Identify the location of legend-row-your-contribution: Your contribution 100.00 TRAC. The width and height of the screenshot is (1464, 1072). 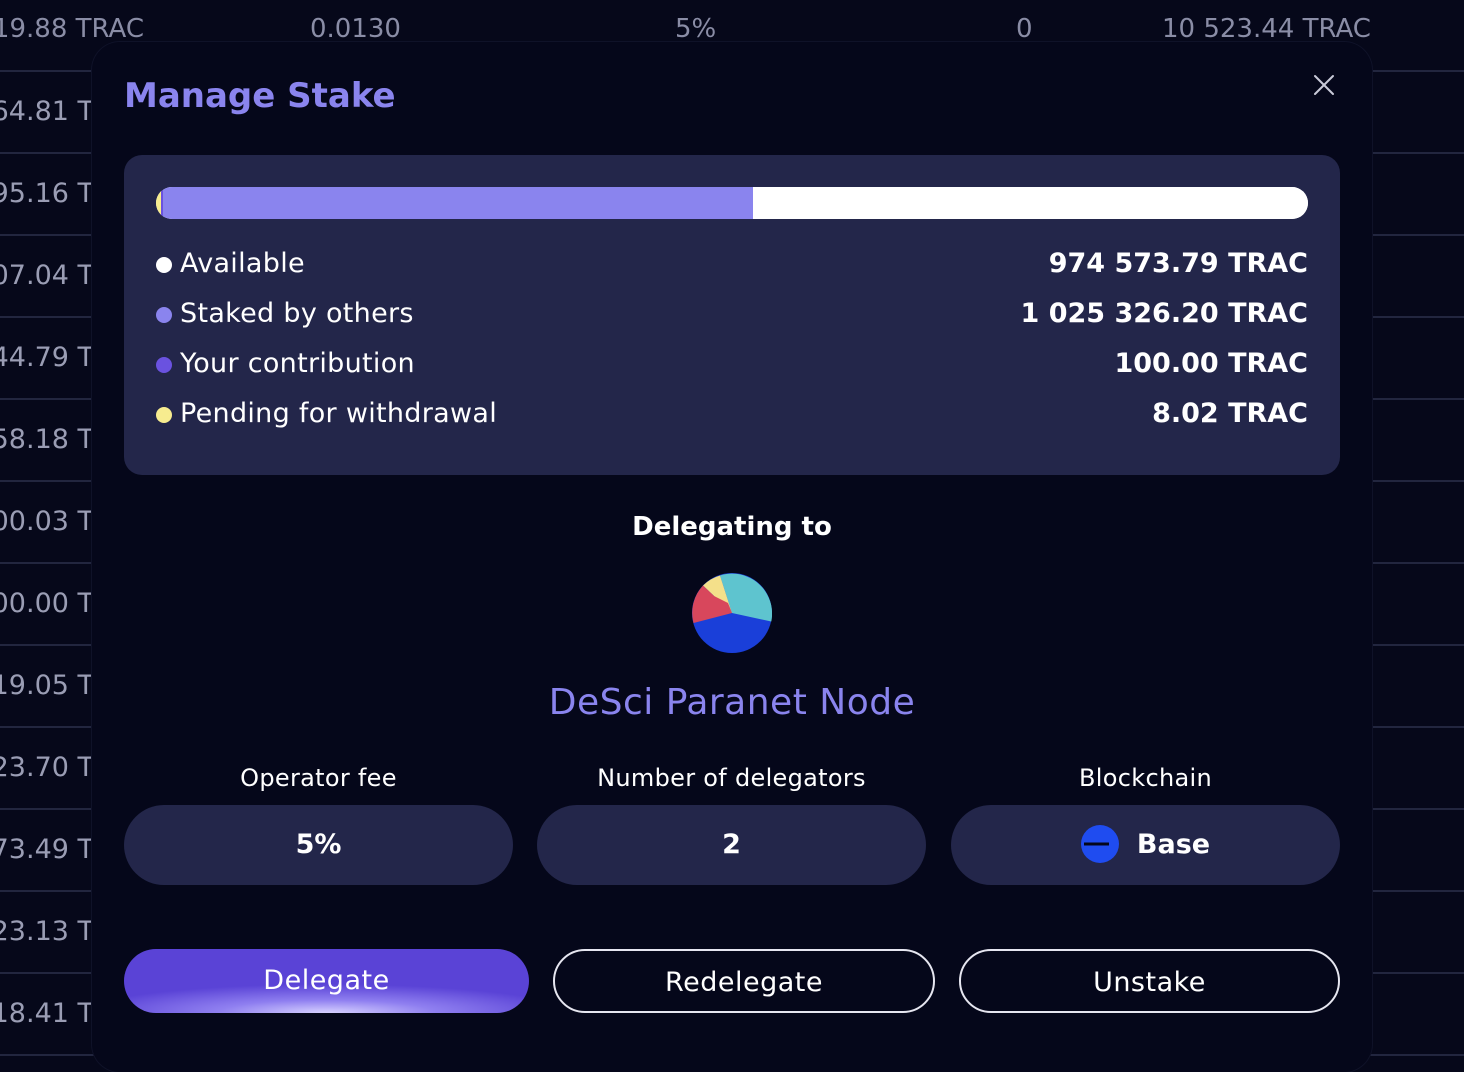
(732, 365).